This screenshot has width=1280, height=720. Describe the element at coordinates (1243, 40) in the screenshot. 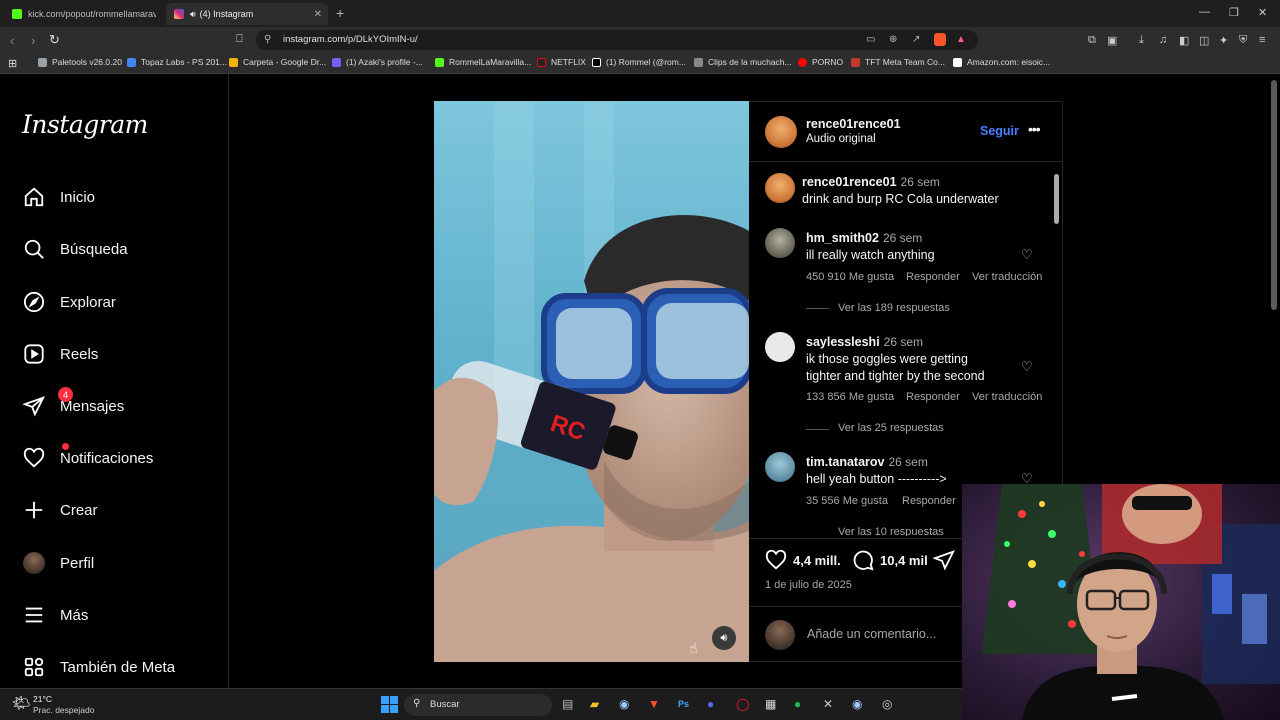

I see `vpn-icon: ⛨` at that location.